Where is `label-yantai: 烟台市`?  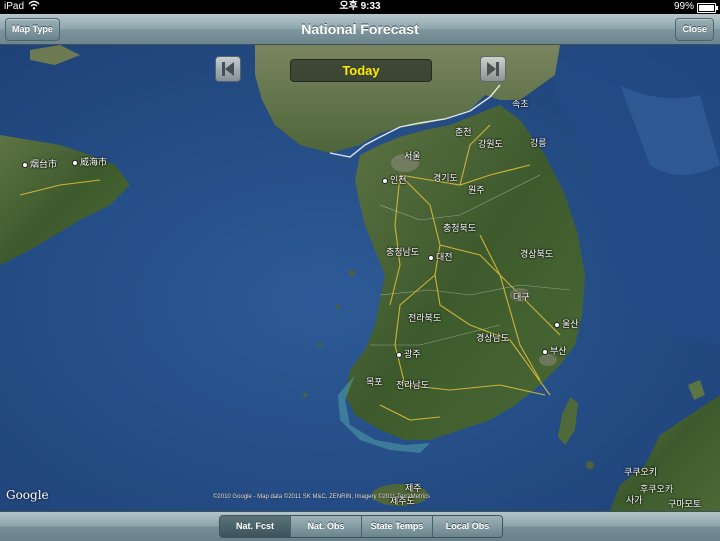
label-yantai: 烟台市 is located at coordinates (39, 163).